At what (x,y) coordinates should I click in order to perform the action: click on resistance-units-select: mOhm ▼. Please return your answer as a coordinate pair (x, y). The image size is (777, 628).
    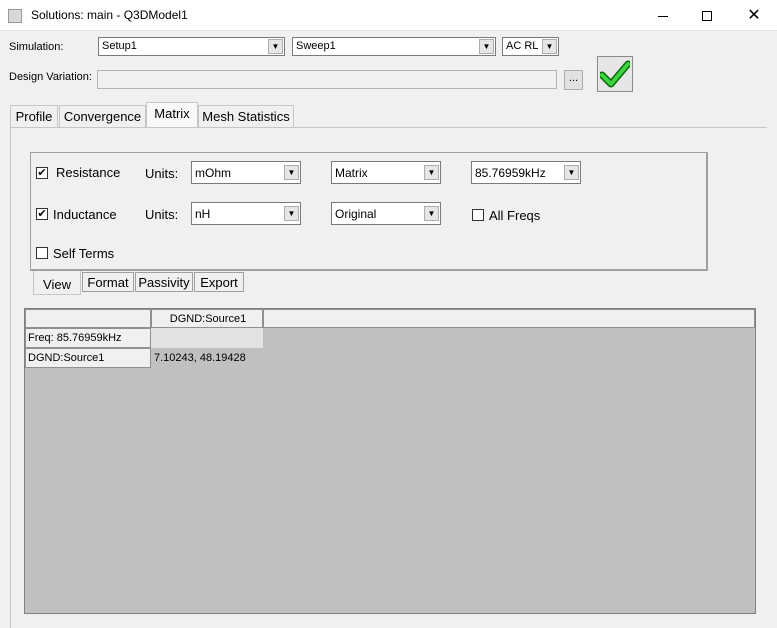
    Looking at the image, I should click on (246, 172).